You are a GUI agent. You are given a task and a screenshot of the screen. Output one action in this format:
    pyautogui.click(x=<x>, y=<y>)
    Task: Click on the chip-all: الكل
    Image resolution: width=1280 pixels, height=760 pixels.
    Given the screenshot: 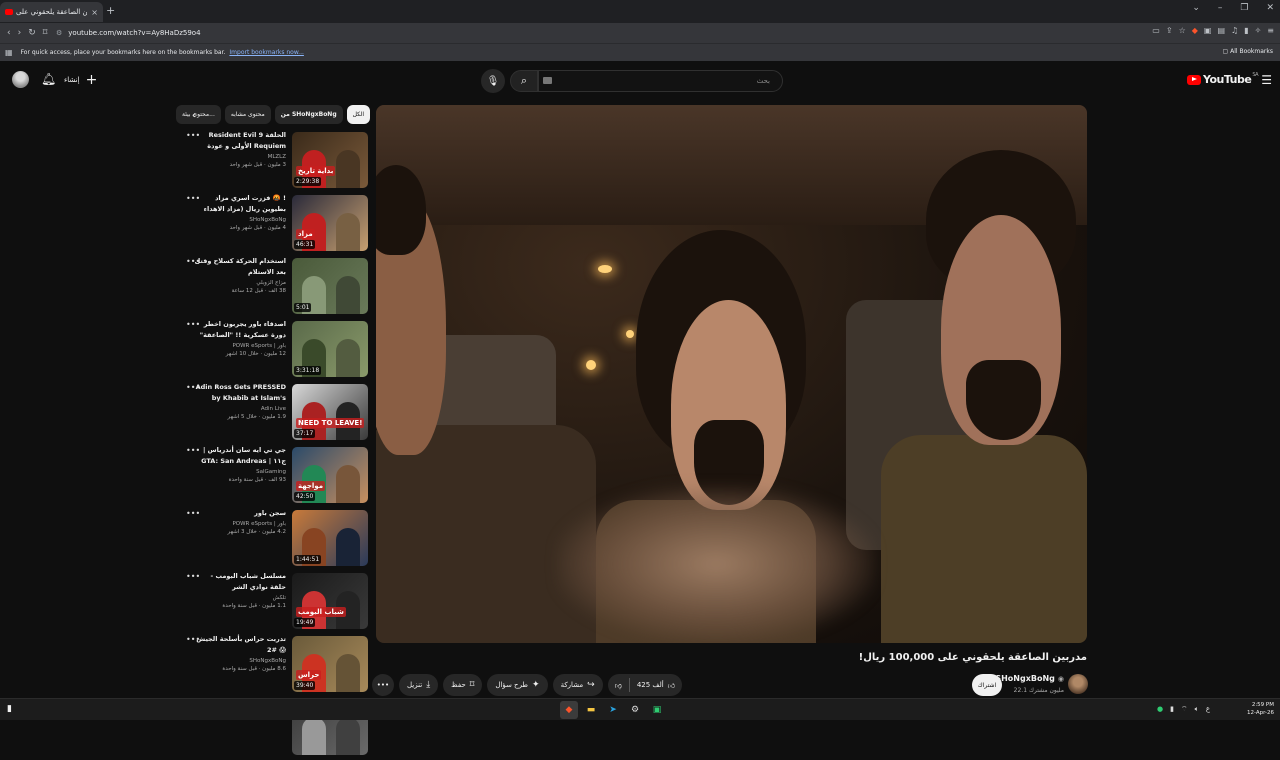 What is the action you would take?
    pyautogui.click(x=358, y=114)
    